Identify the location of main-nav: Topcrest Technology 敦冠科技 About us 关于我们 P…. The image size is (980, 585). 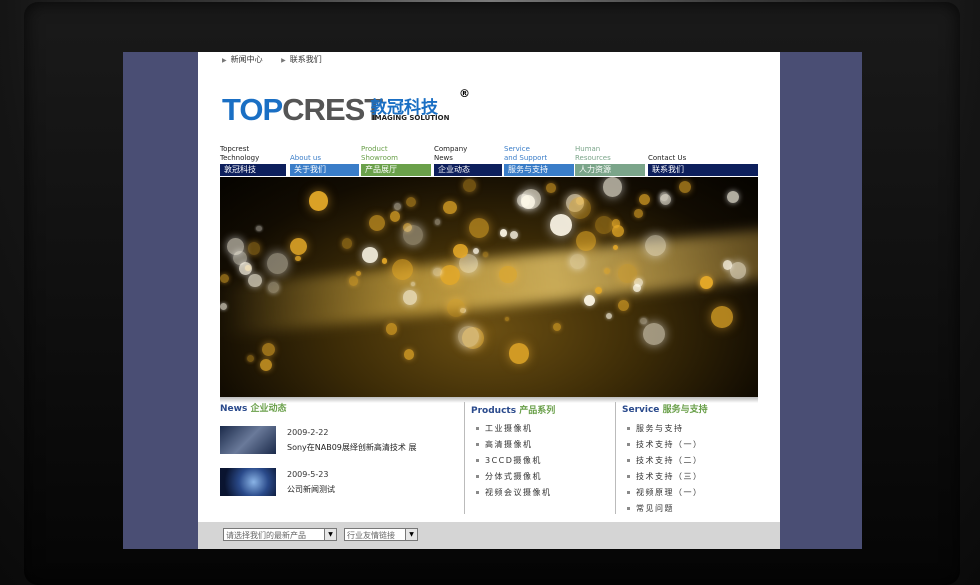
(489, 158).